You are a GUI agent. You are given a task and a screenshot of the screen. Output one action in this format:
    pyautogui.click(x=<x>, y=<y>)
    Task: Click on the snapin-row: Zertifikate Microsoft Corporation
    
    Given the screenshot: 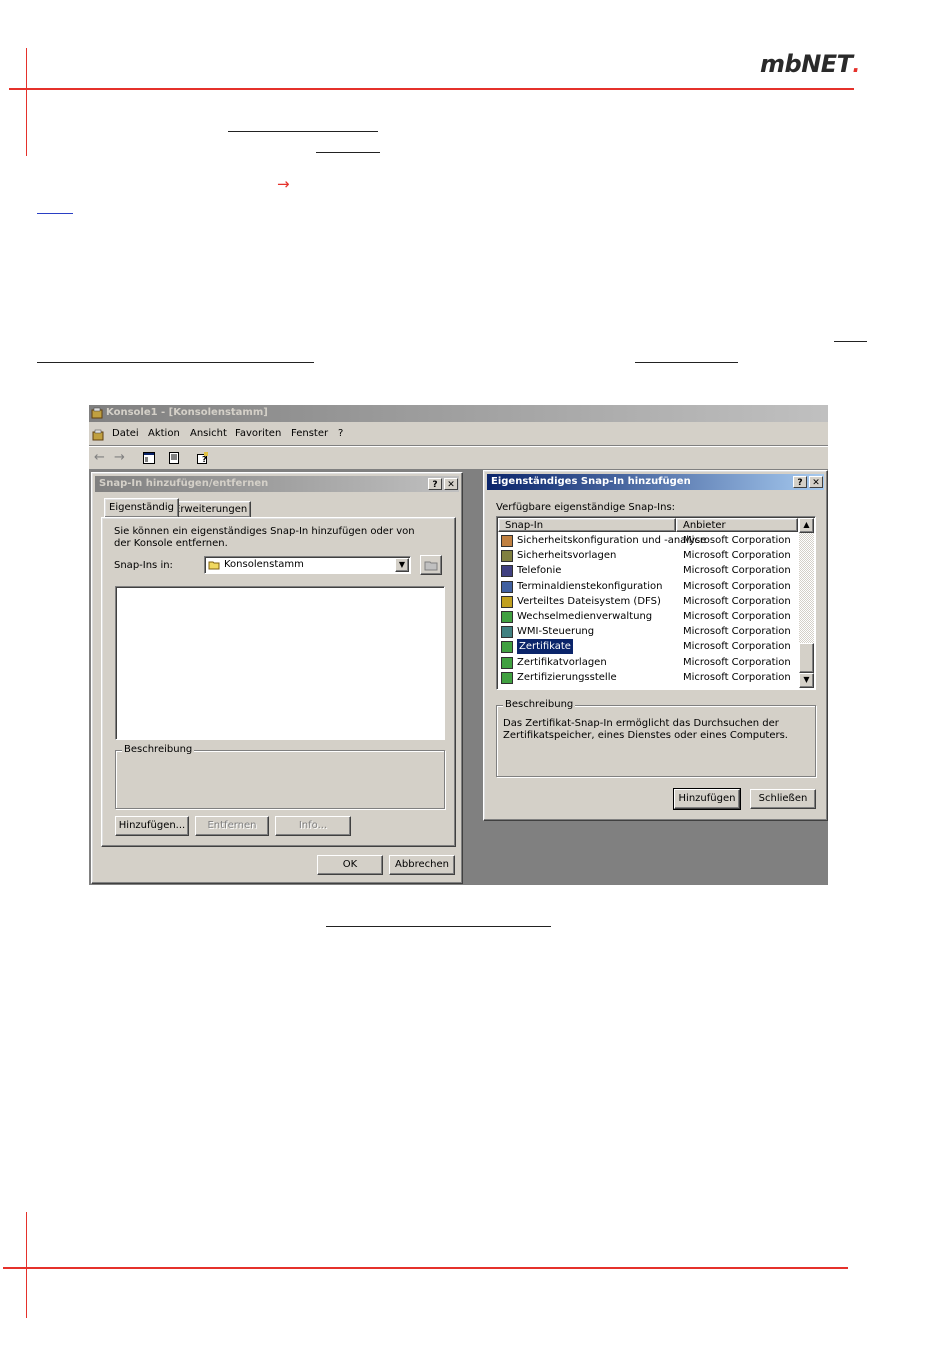 What is the action you would take?
    pyautogui.click(x=648, y=647)
    